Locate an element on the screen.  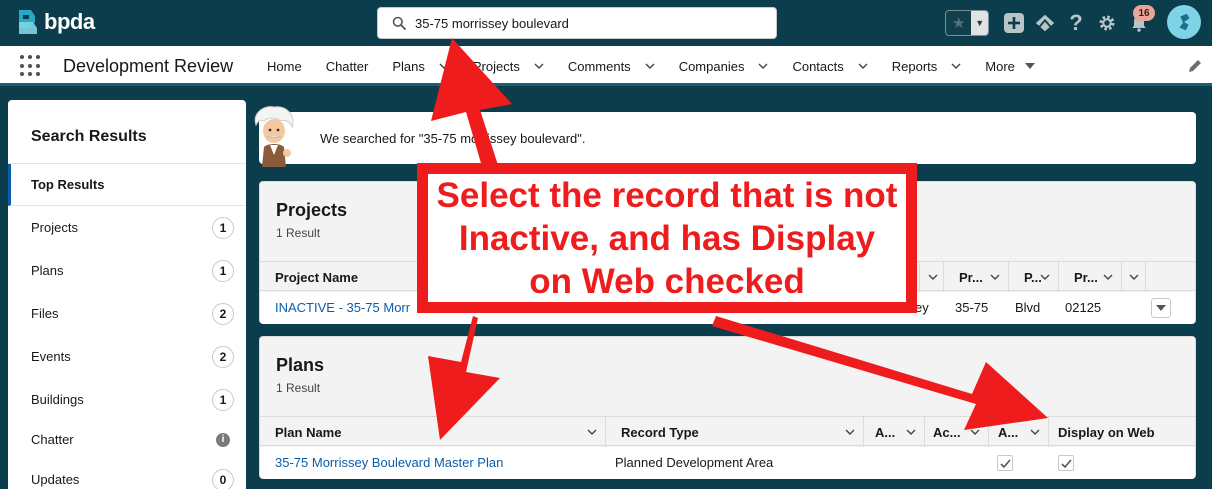
nav-tab-more: More is located at coordinates (1010, 66).